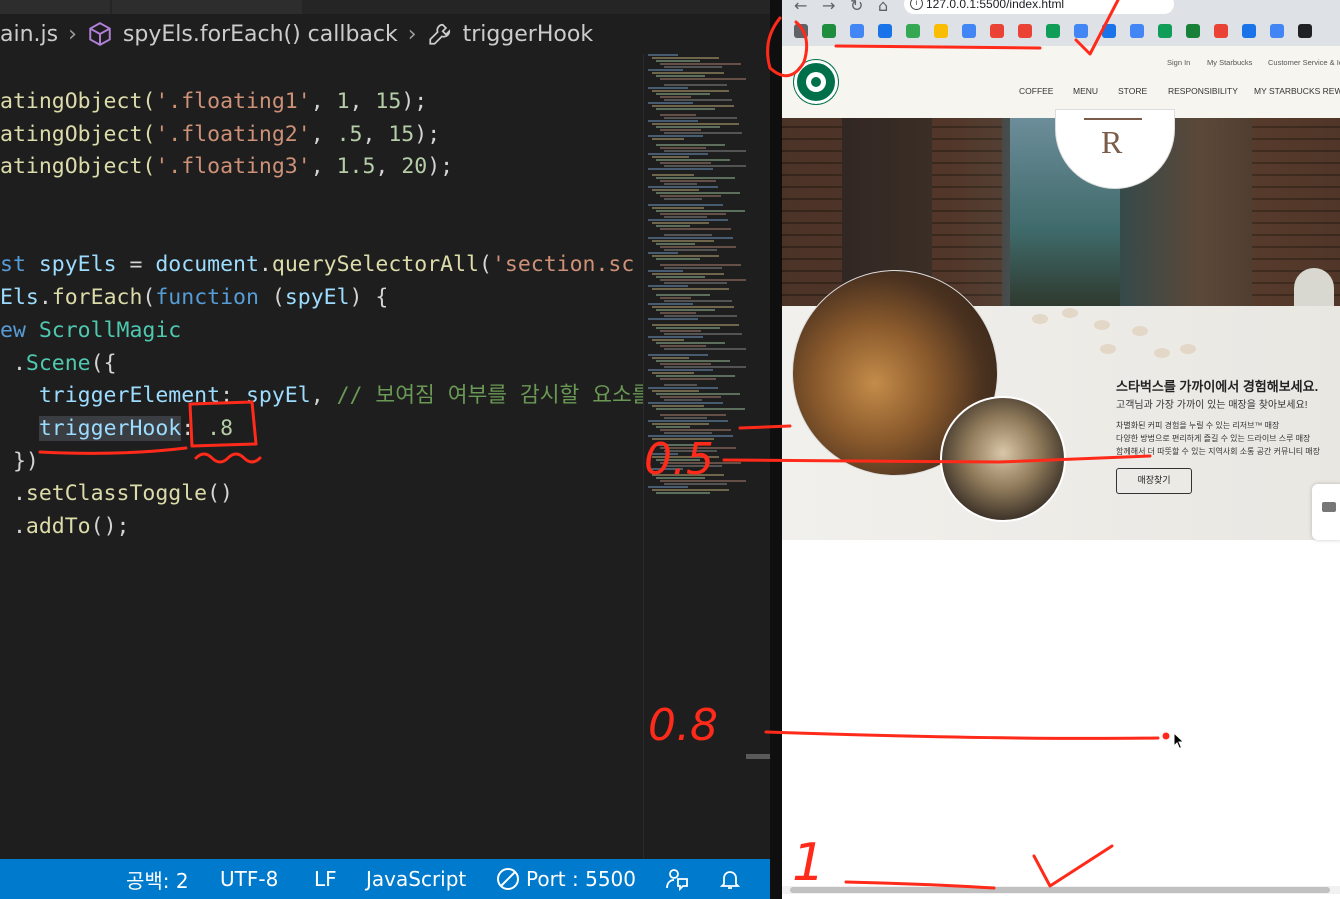 The width and height of the screenshot is (1340, 899). I want to click on editor-scrollbar-thumb, so click(758, 756).